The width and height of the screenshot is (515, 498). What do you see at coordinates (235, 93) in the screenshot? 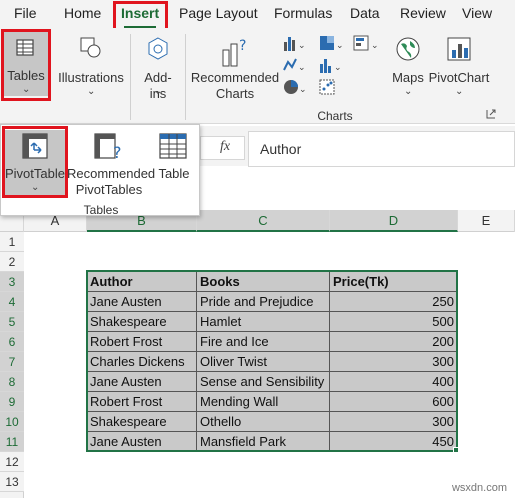
I see `recommended-charts-label-2: Charts` at bounding box center [235, 93].